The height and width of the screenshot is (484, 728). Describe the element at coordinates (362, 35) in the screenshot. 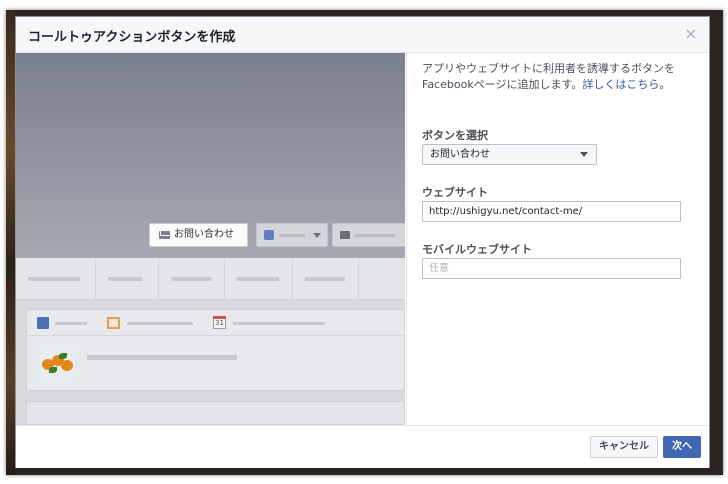

I see `dialog-header: コールトゥアクションボタンを作成 ×` at that location.